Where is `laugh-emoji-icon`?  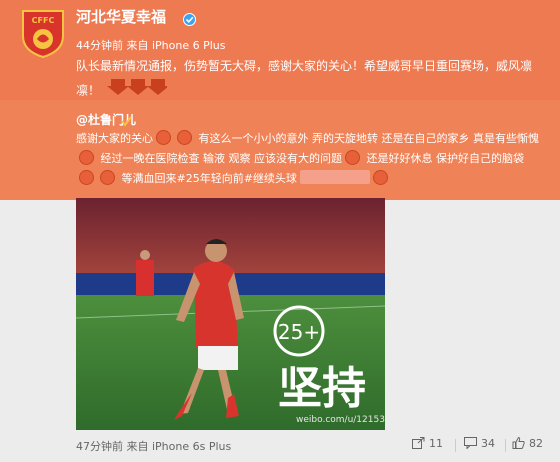 laugh-emoji-icon is located at coordinates (380, 177).